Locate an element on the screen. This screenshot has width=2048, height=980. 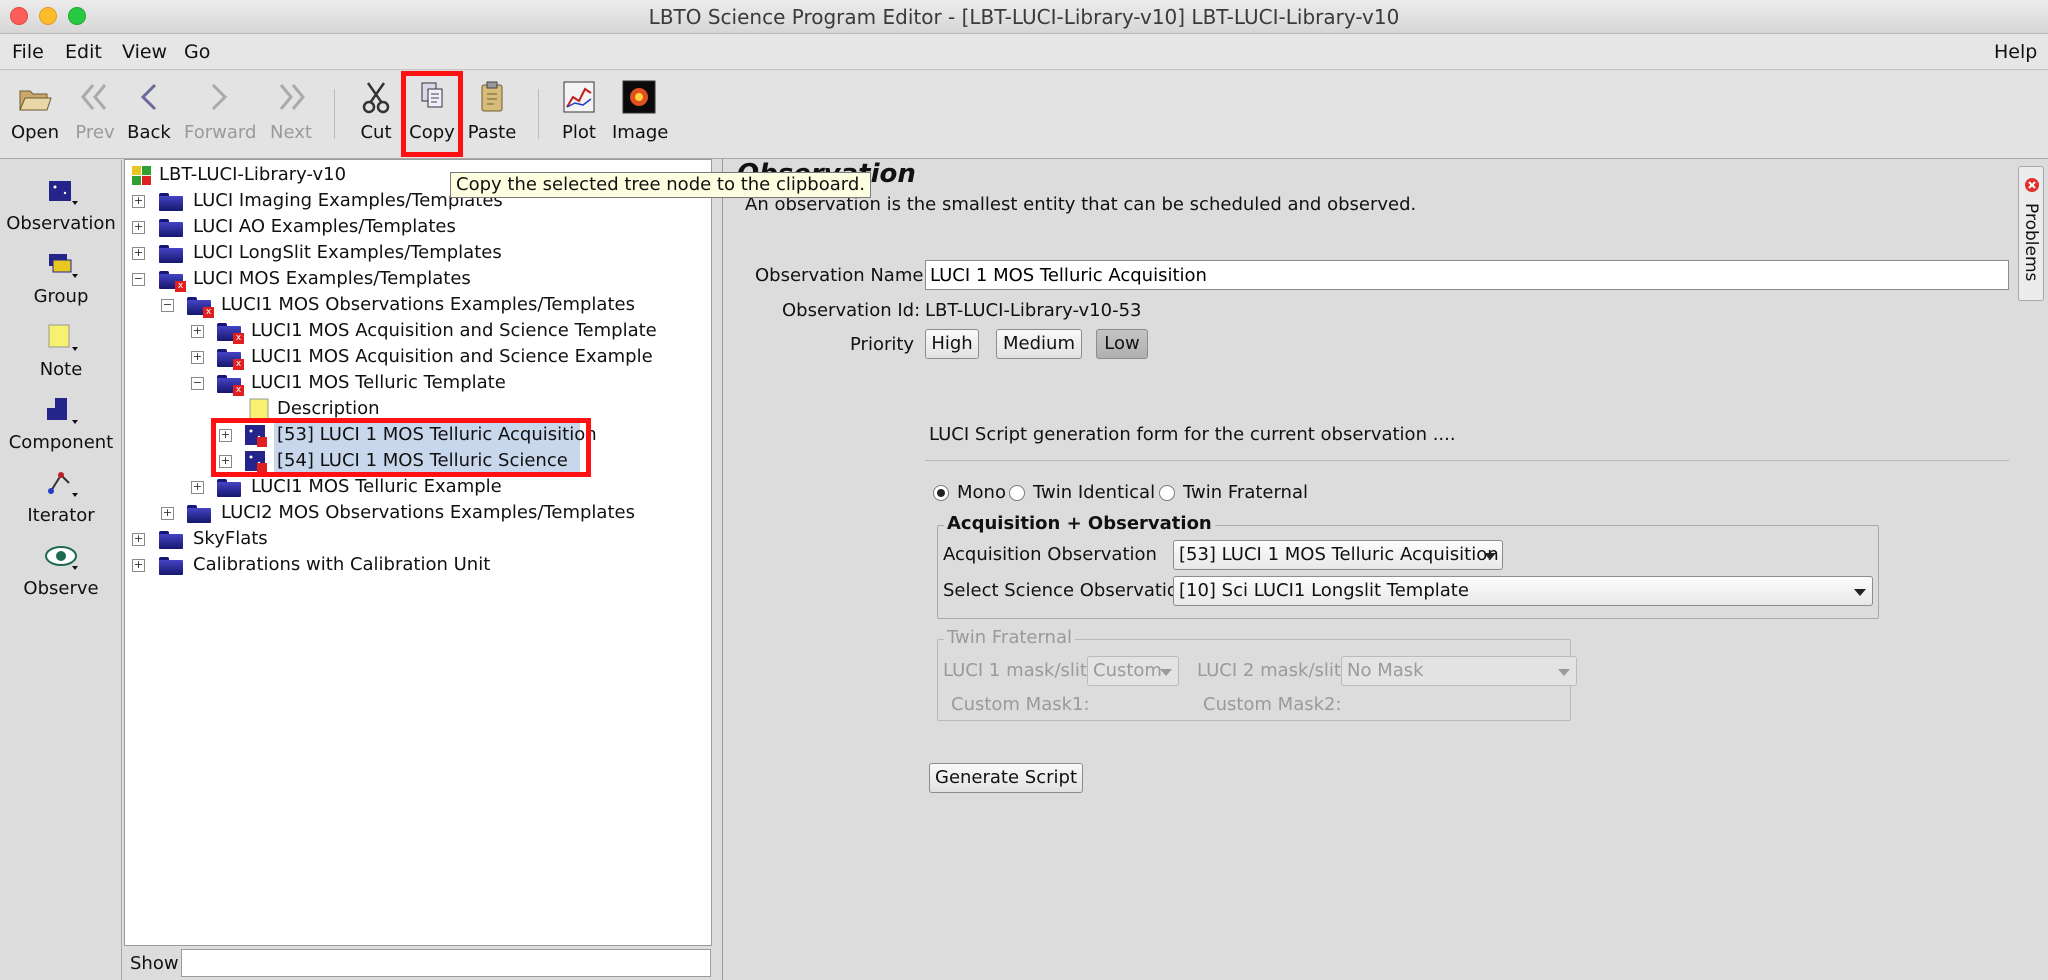
mode-twin-identical-label: Twin Identical is located at coordinates (1094, 492).